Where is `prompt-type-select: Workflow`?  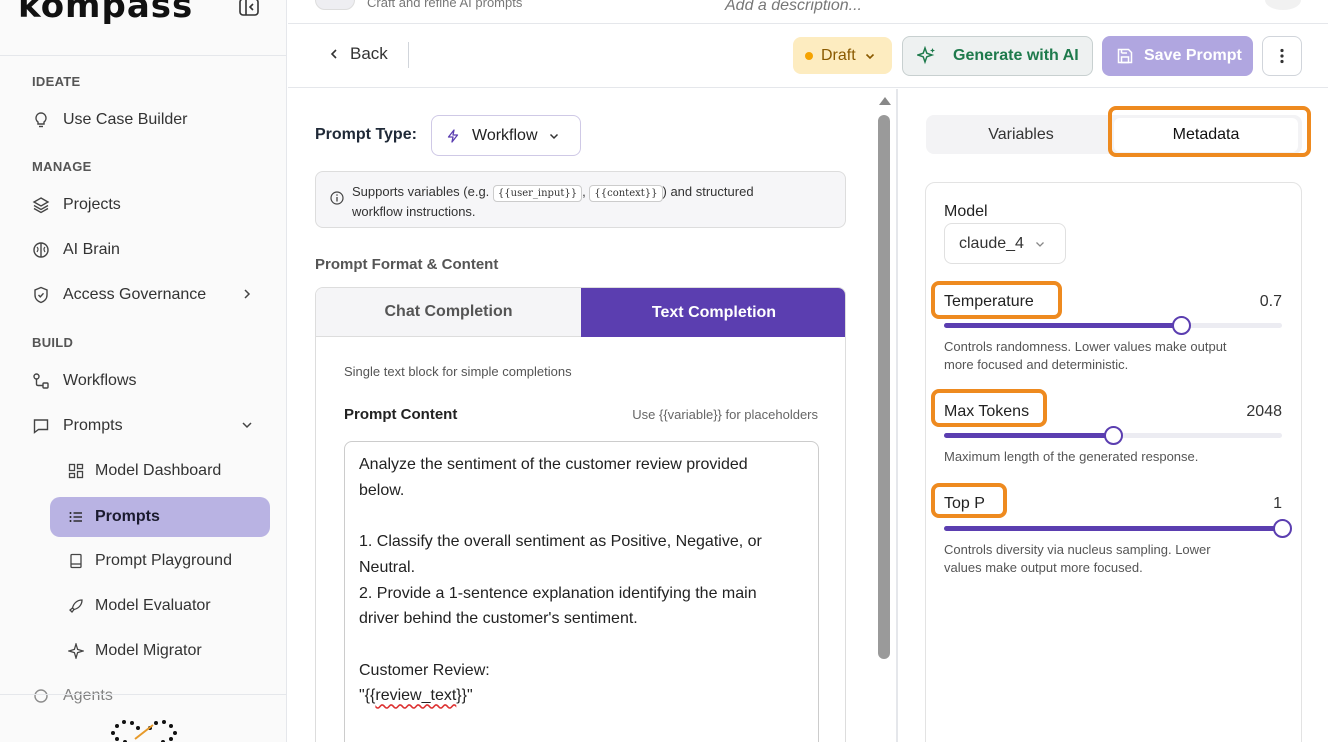
prompt-type-select: Workflow is located at coordinates (506, 135).